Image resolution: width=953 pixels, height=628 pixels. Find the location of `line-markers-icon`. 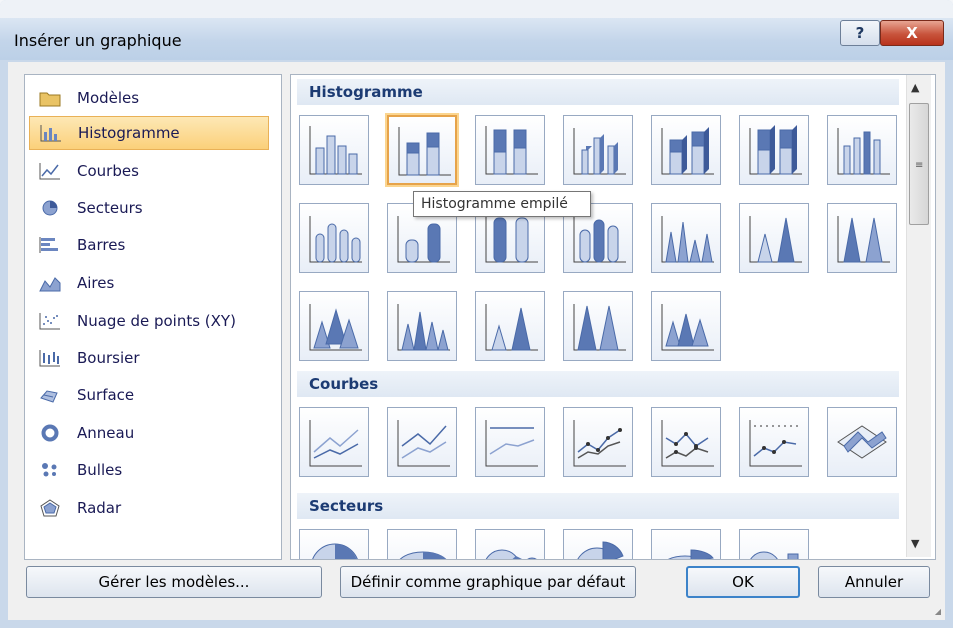

line-markers-icon is located at coordinates (599, 443).